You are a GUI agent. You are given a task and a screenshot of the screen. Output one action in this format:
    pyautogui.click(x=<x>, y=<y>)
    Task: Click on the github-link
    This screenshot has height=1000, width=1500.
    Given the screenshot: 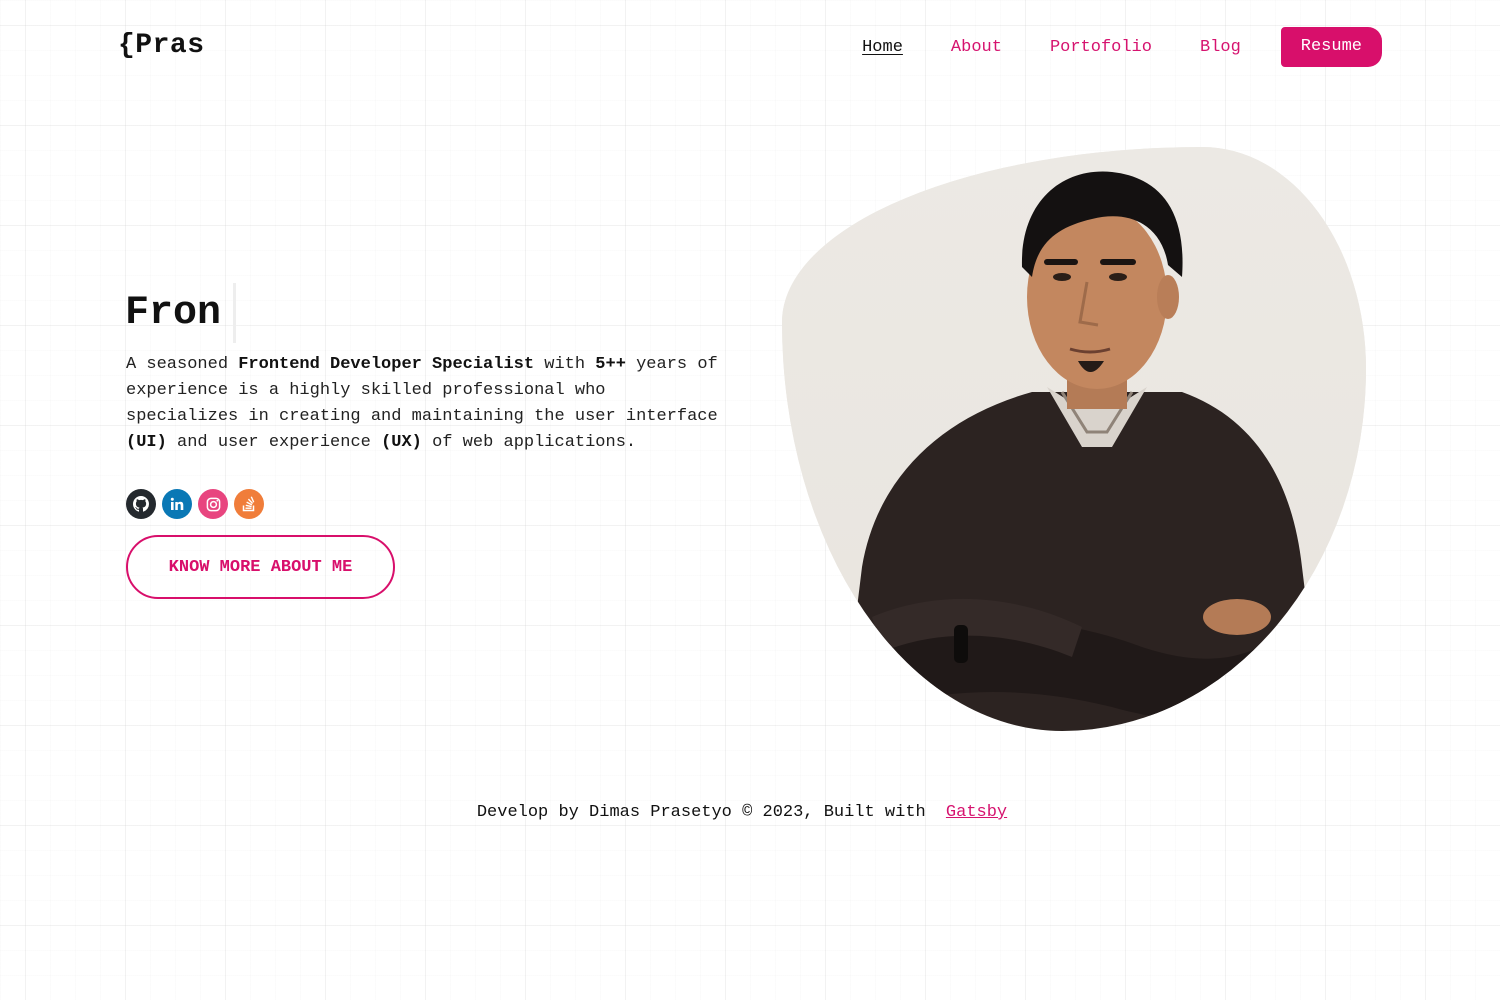 What is the action you would take?
    pyautogui.click(x=141, y=504)
    